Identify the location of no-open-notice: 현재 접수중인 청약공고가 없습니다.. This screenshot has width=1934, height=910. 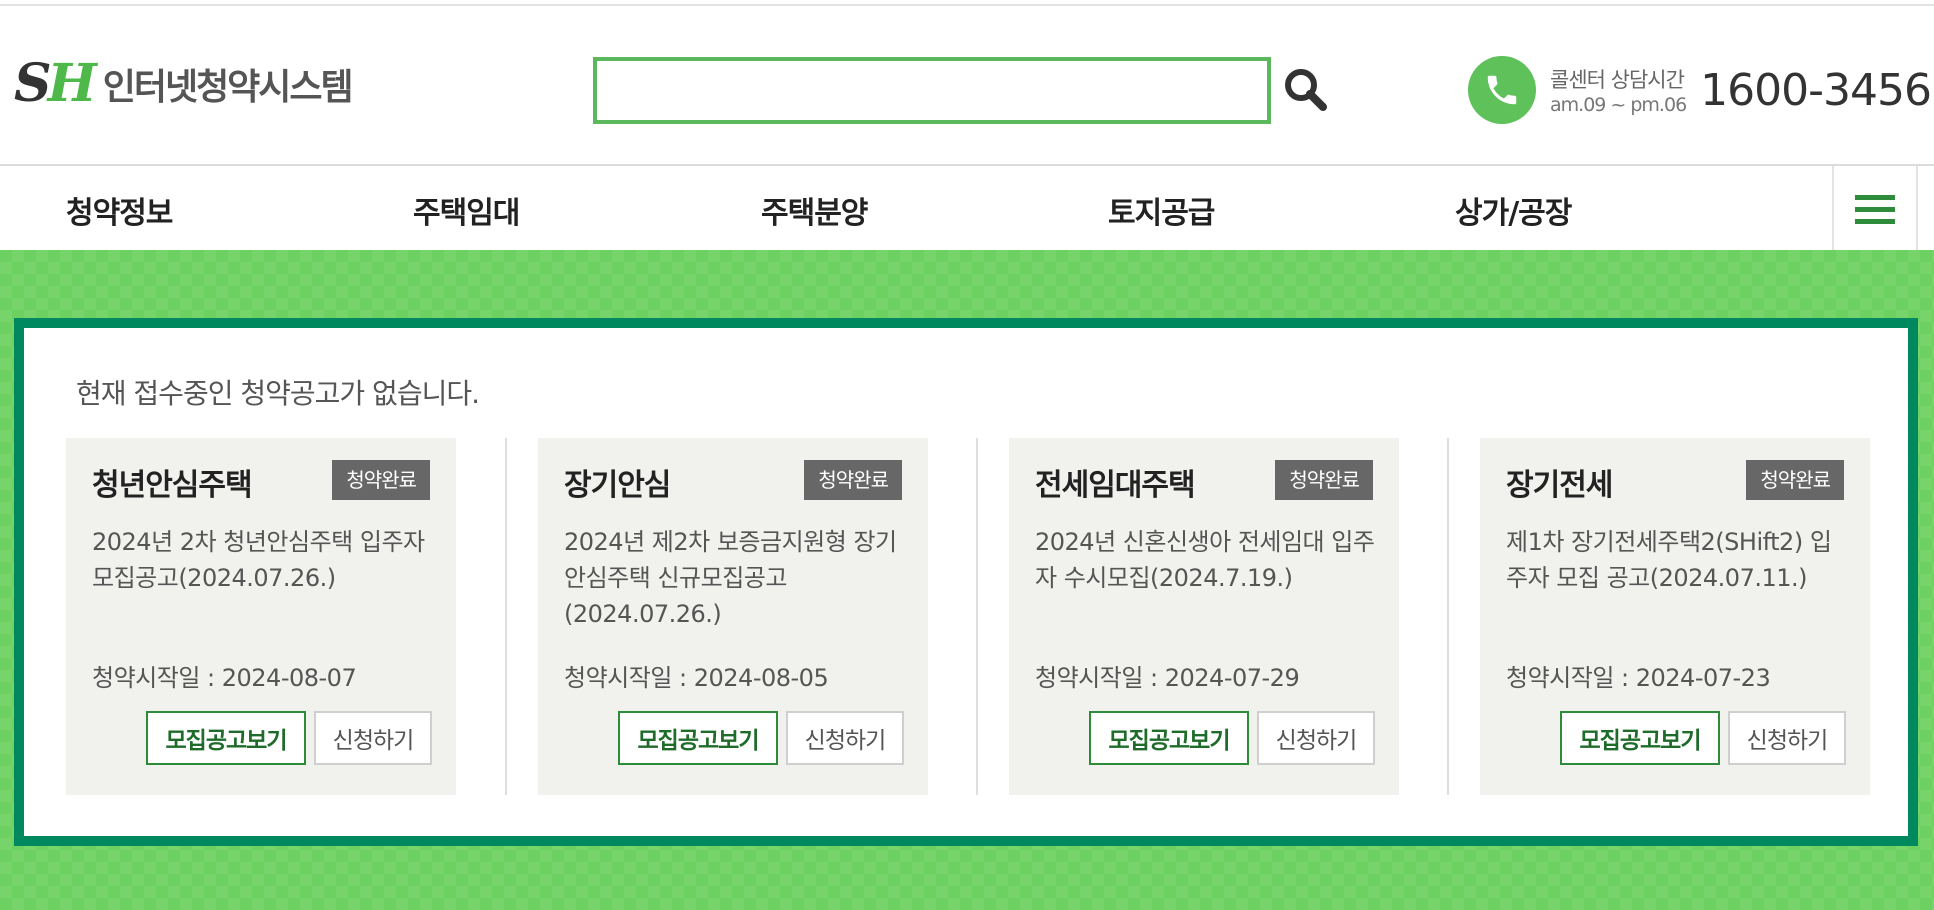
(278, 393).